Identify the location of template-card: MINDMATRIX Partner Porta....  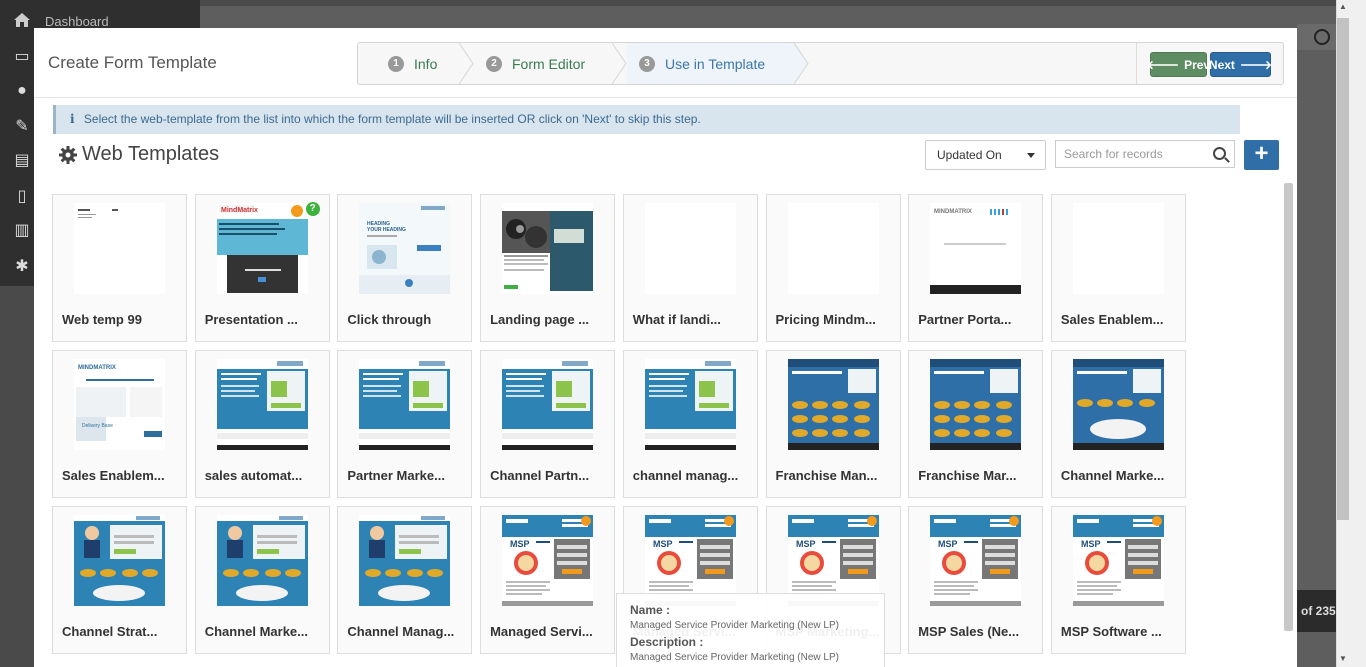
(976, 268).